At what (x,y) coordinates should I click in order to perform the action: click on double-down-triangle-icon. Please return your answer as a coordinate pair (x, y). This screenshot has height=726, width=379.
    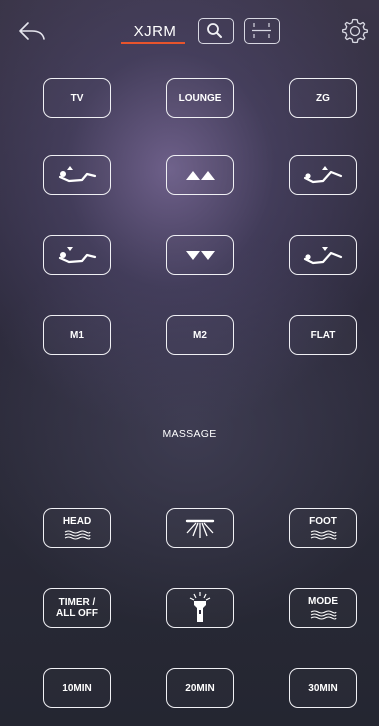
    Looking at the image, I should click on (200, 255).